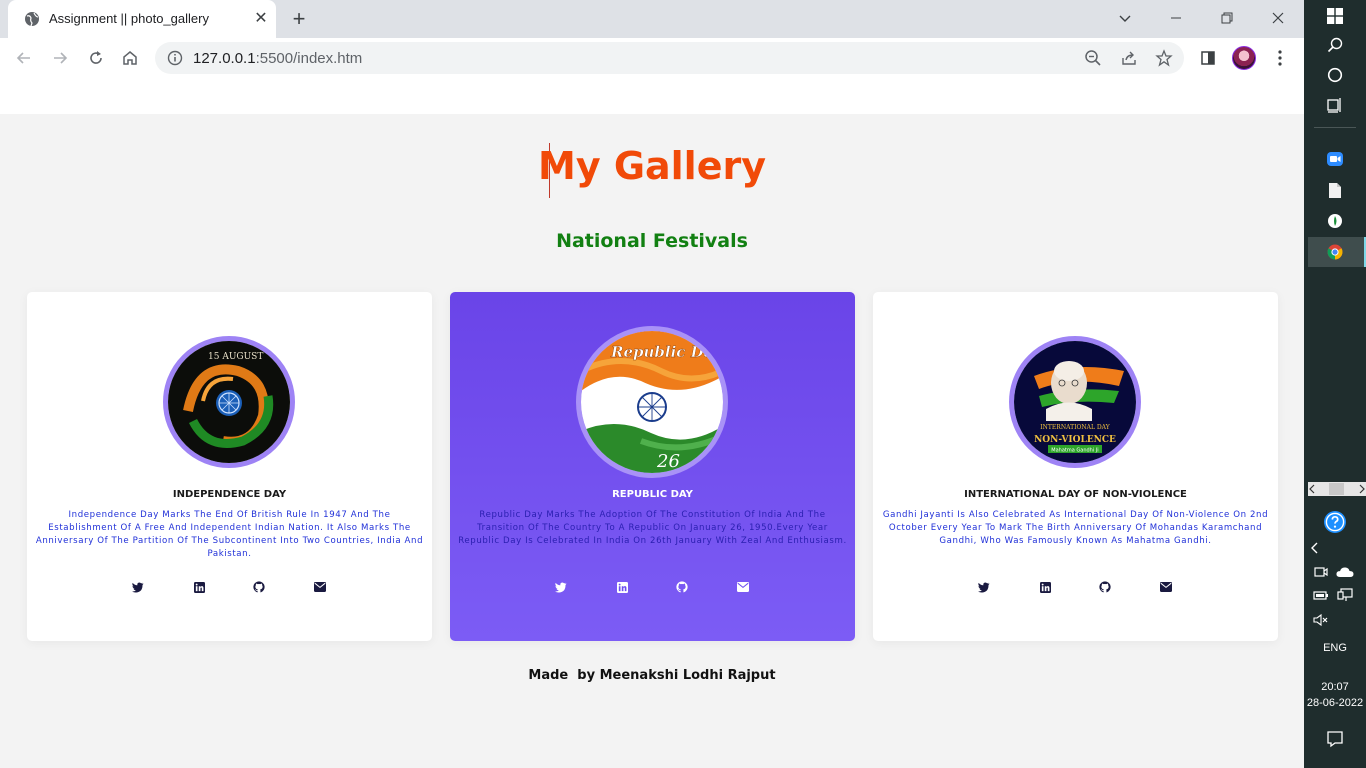  Describe the element at coordinates (1335, 190) in the screenshot. I see `file-icon` at that location.